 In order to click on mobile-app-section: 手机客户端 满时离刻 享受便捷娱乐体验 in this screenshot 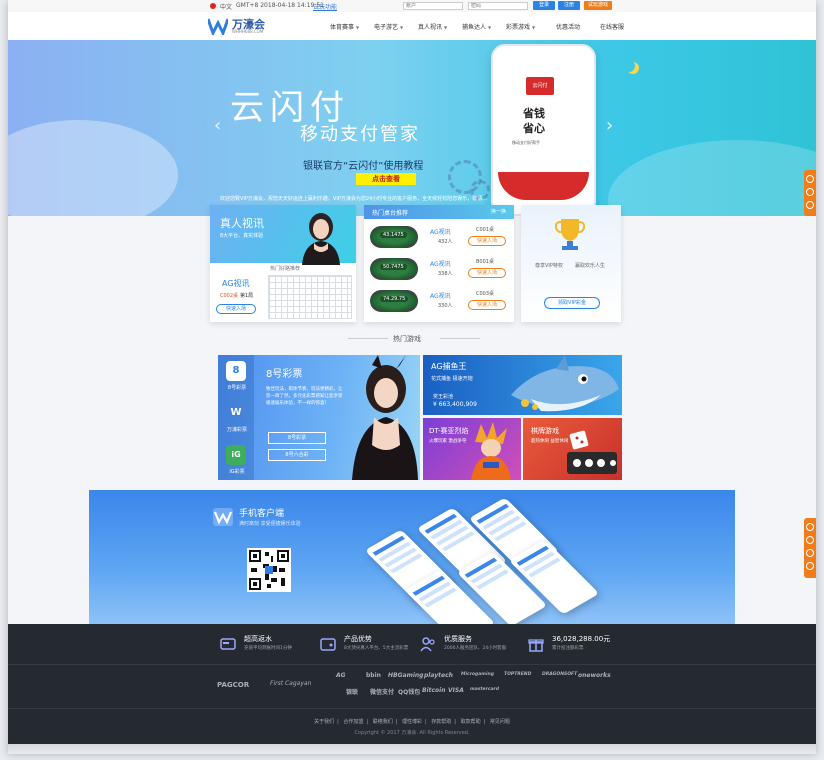, I will do `click(412, 557)`.